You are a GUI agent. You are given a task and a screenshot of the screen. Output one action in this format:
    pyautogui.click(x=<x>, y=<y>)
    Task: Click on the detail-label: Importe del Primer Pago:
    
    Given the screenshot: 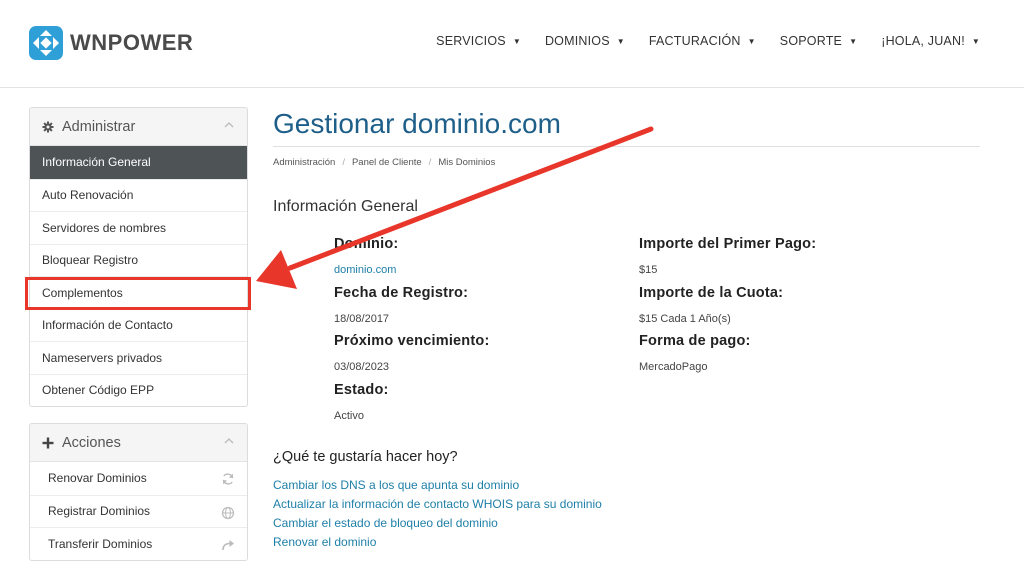 What is the action you would take?
    pyautogui.click(x=728, y=244)
    